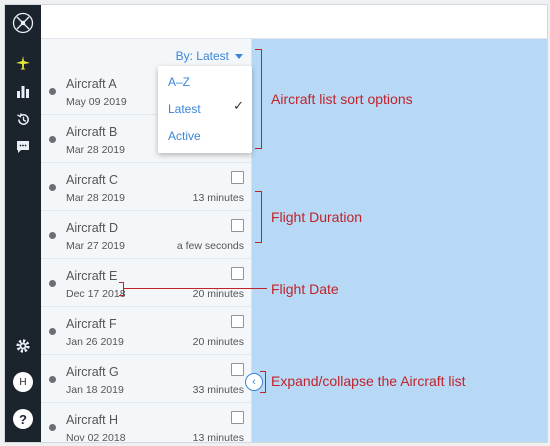  Describe the element at coordinates (92, 228) in the screenshot. I see `aircraft-name: Aircraft D` at that location.